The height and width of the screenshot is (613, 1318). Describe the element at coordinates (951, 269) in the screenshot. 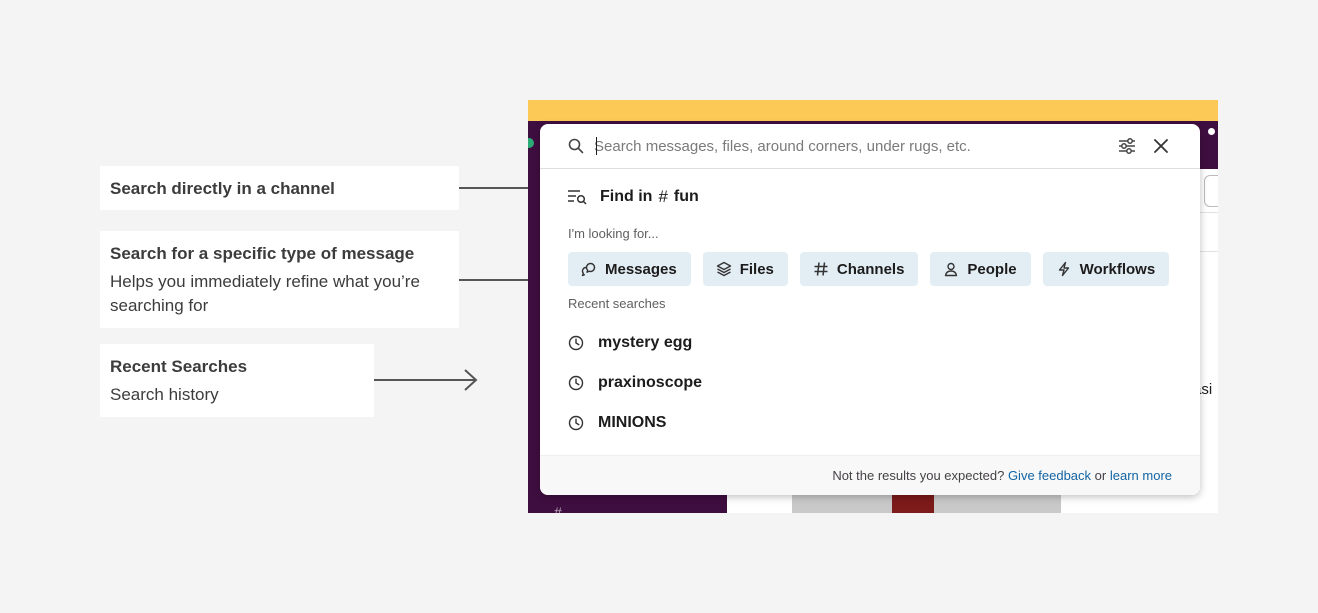

I see `people-icon` at that location.